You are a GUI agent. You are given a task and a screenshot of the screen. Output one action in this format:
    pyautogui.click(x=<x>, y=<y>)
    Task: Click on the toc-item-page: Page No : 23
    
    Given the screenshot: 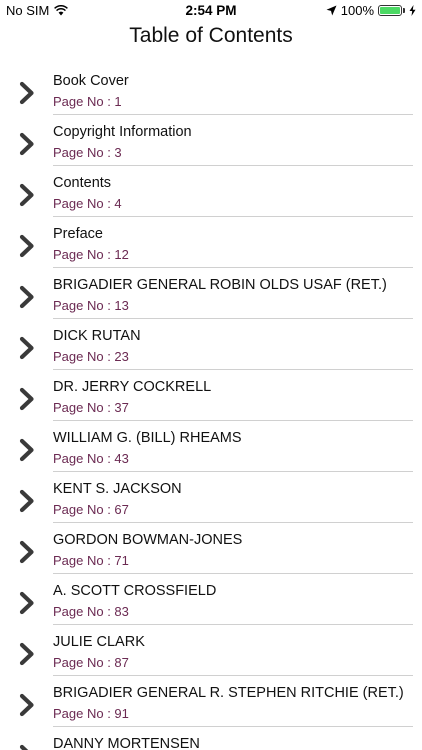 What is the action you would take?
    pyautogui.click(x=91, y=356)
    